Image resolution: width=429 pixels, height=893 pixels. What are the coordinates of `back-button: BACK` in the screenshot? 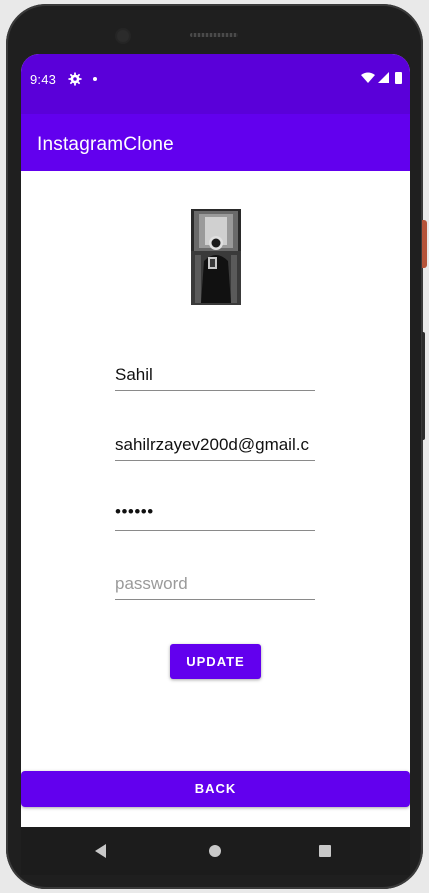 It's located at (215, 789).